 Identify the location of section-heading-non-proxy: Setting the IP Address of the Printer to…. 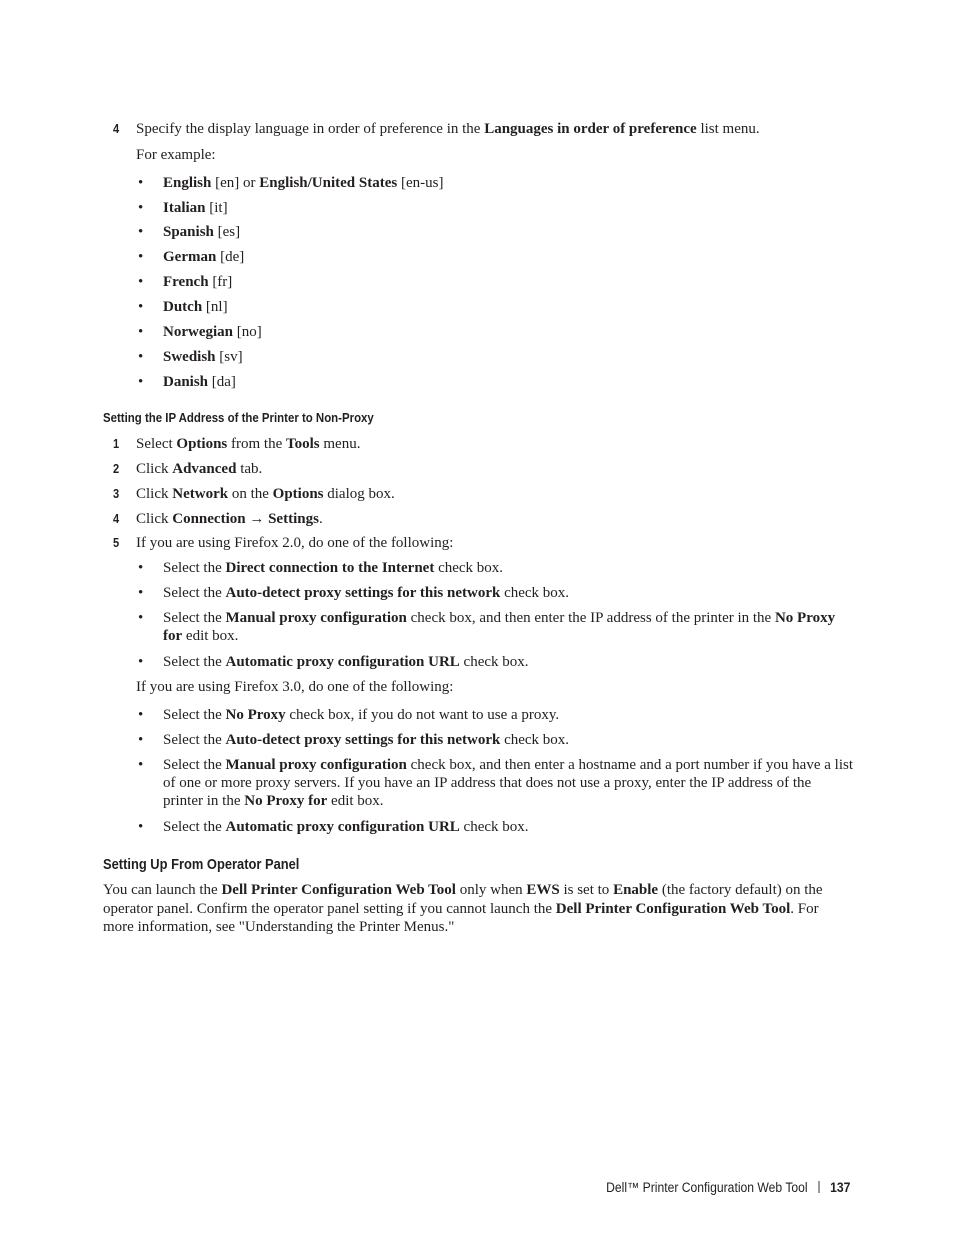
(238, 417).